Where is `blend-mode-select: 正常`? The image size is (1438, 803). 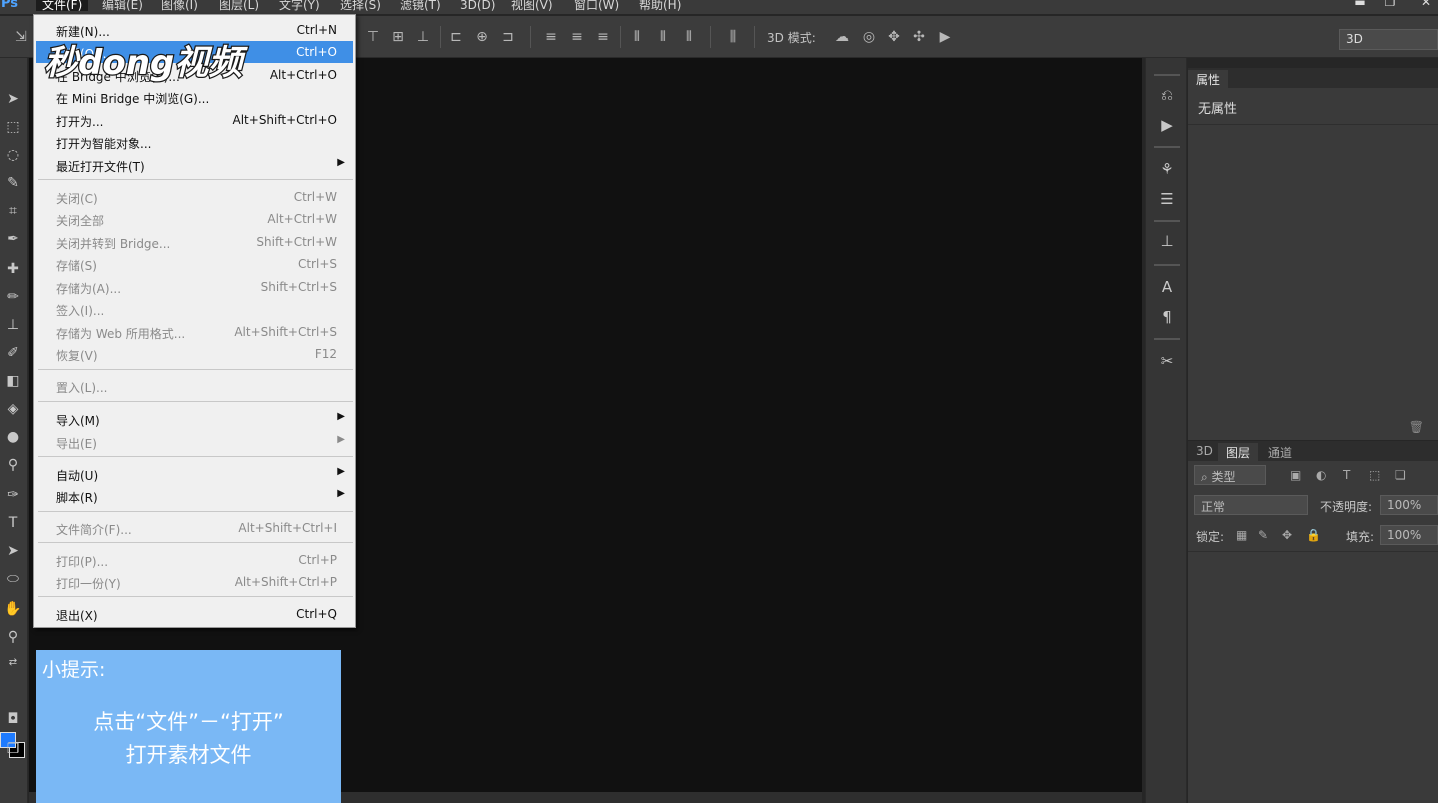
blend-mode-select: 正常 is located at coordinates (1251, 505).